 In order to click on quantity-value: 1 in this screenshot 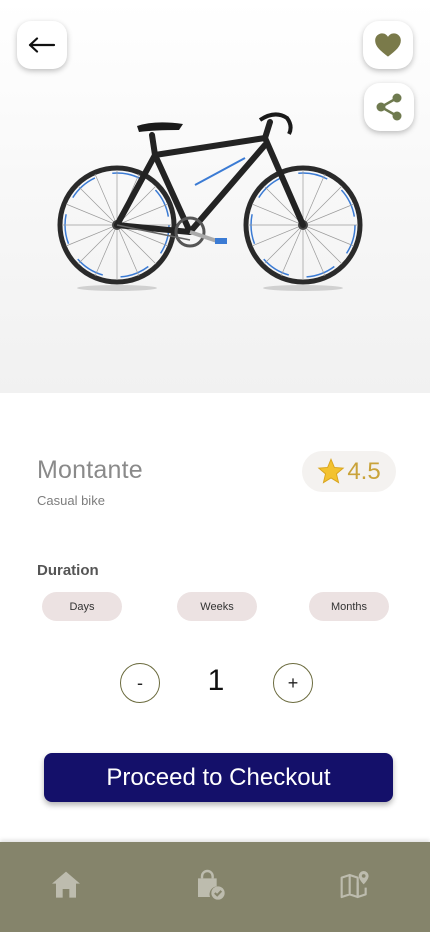, I will do `click(216, 680)`.